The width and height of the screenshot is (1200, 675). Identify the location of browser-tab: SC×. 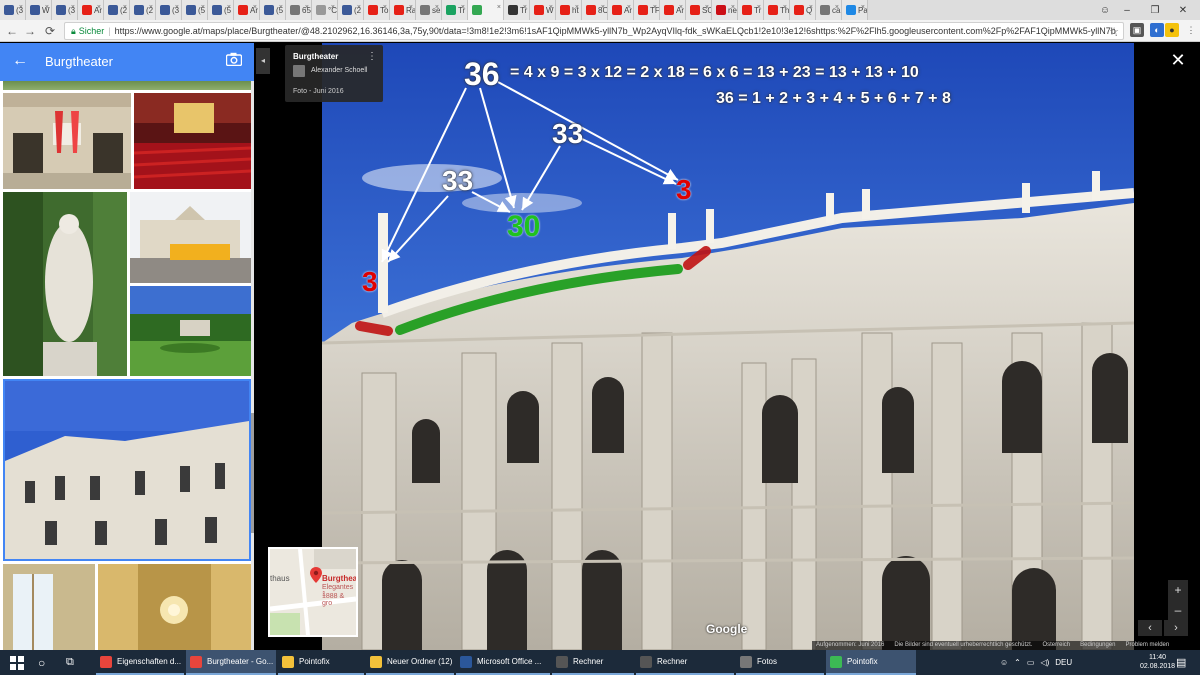
(699, 10).